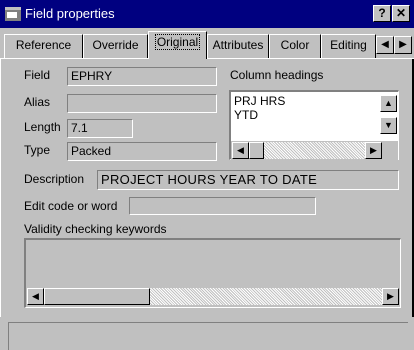  I want to click on status-bar, so click(208, 336).